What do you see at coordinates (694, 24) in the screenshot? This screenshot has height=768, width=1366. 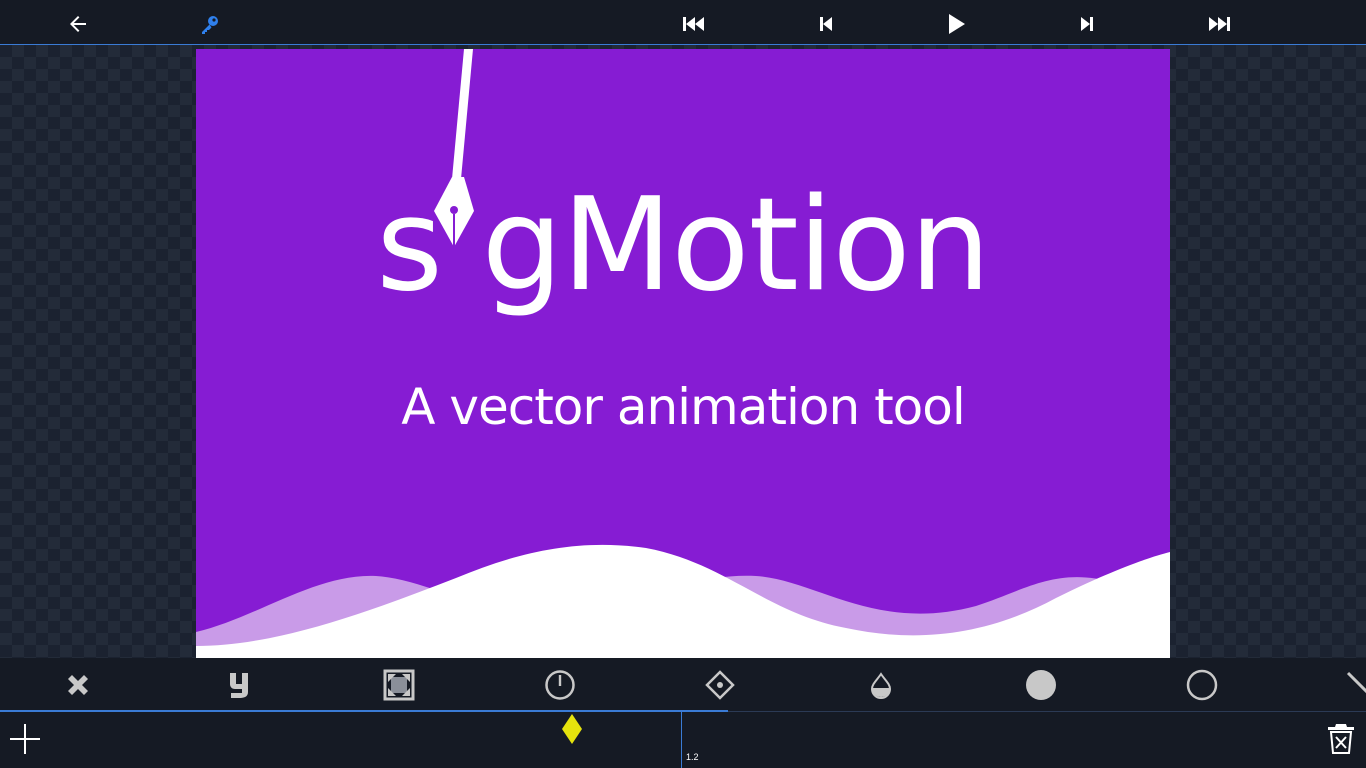 I see `skip-to-start-icon` at bounding box center [694, 24].